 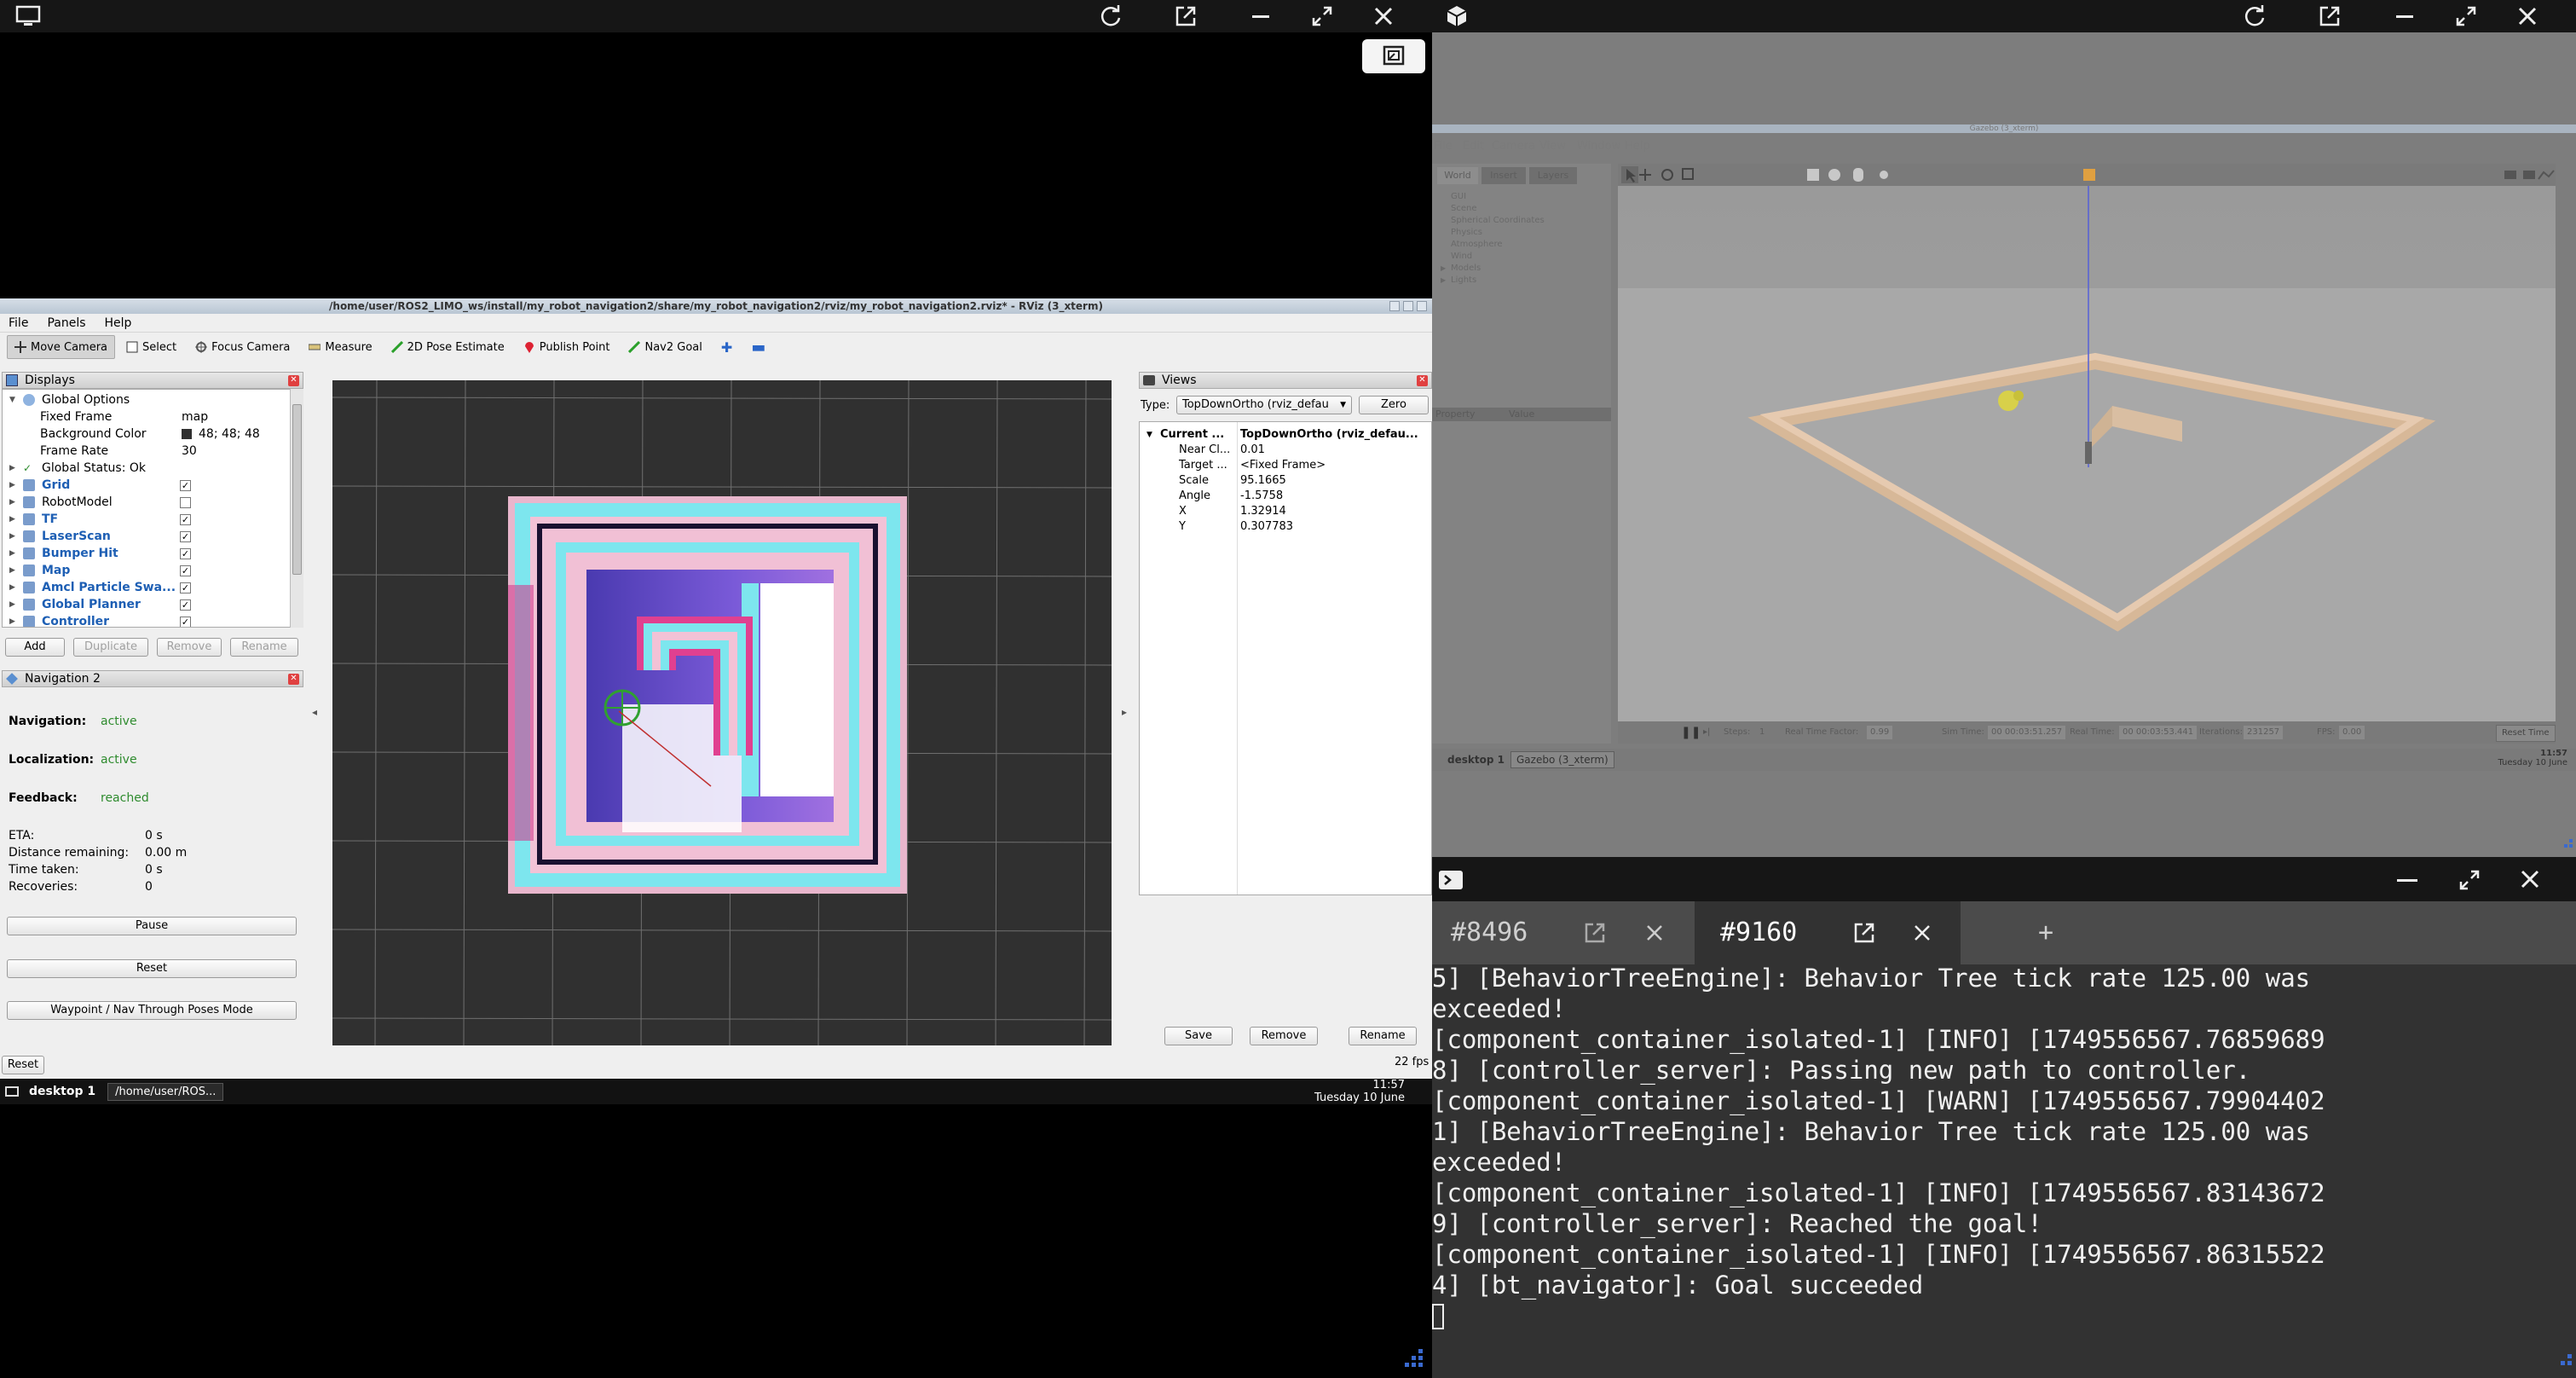 What do you see at coordinates (1563, 932) in the screenshot?
I see `terminal-tab-8496: #8496` at bounding box center [1563, 932].